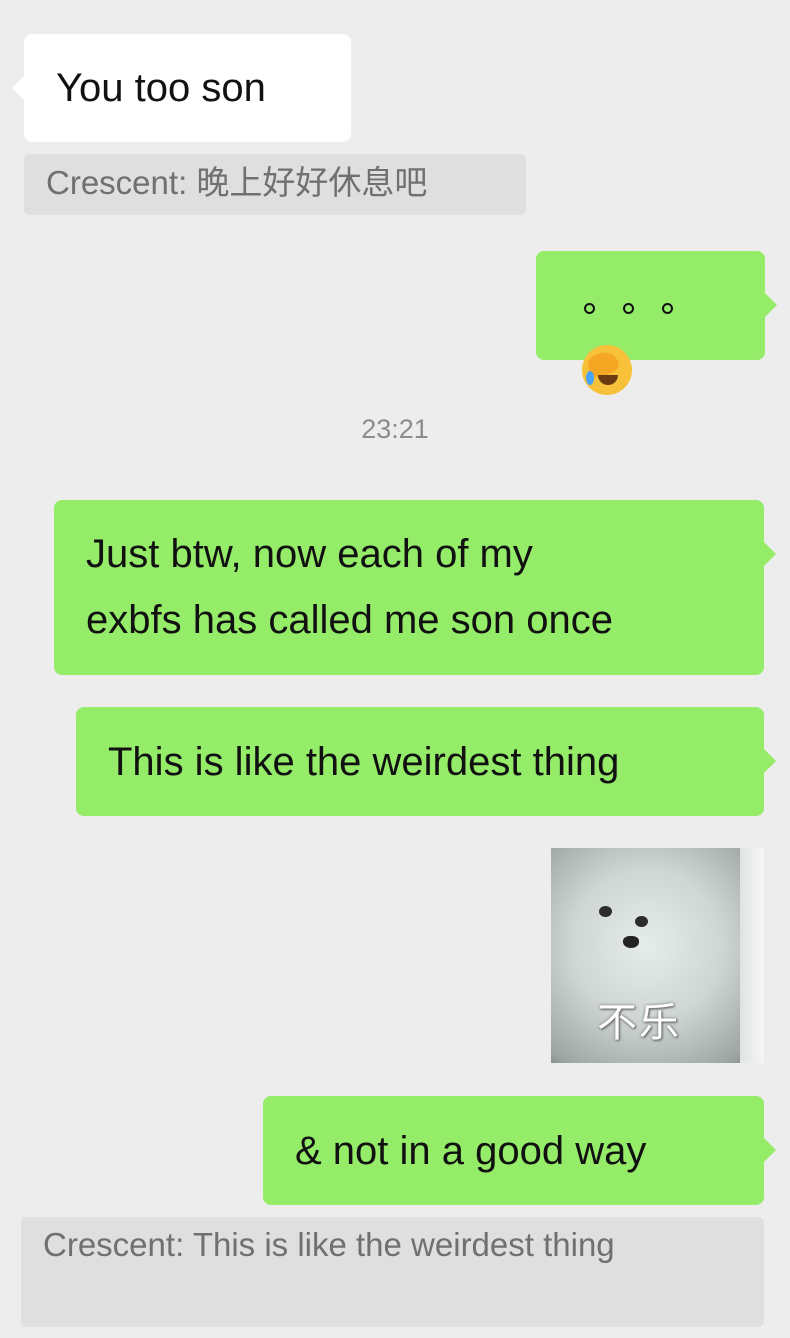 The width and height of the screenshot is (790, 1338). What do you see at coordinates (364, 762) in the screenshot?
I see `message-text: This is like the weirdest thing` at bounding box center [364, 762].